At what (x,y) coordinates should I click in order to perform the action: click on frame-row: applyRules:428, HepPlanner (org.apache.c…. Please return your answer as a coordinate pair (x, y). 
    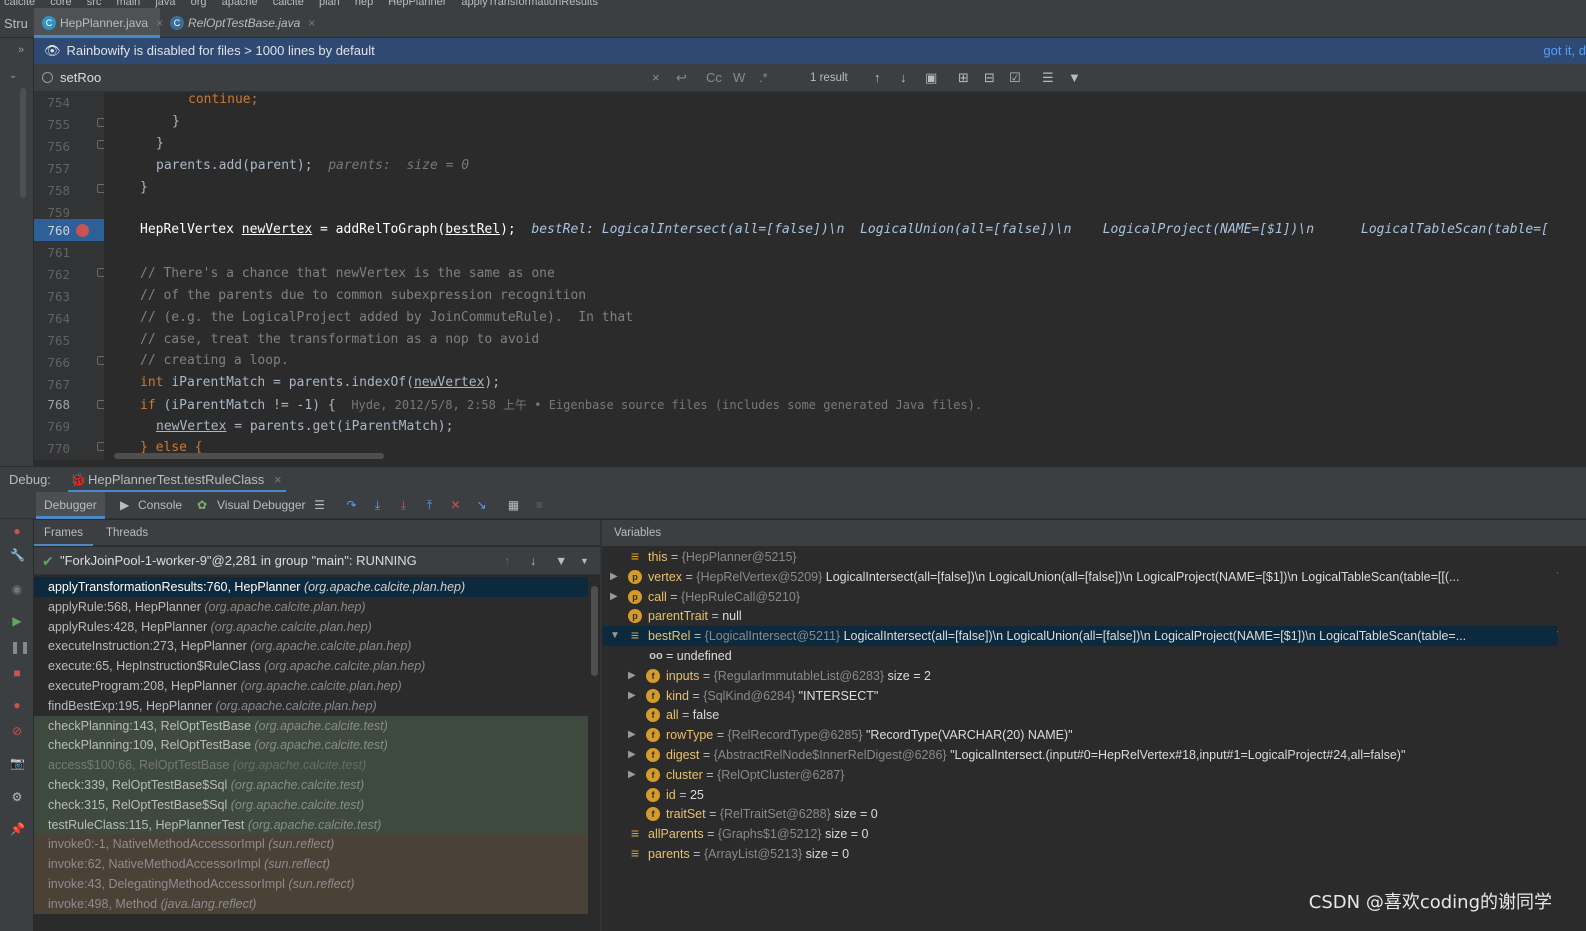
    Looking at the image, I should click on (311, 627).